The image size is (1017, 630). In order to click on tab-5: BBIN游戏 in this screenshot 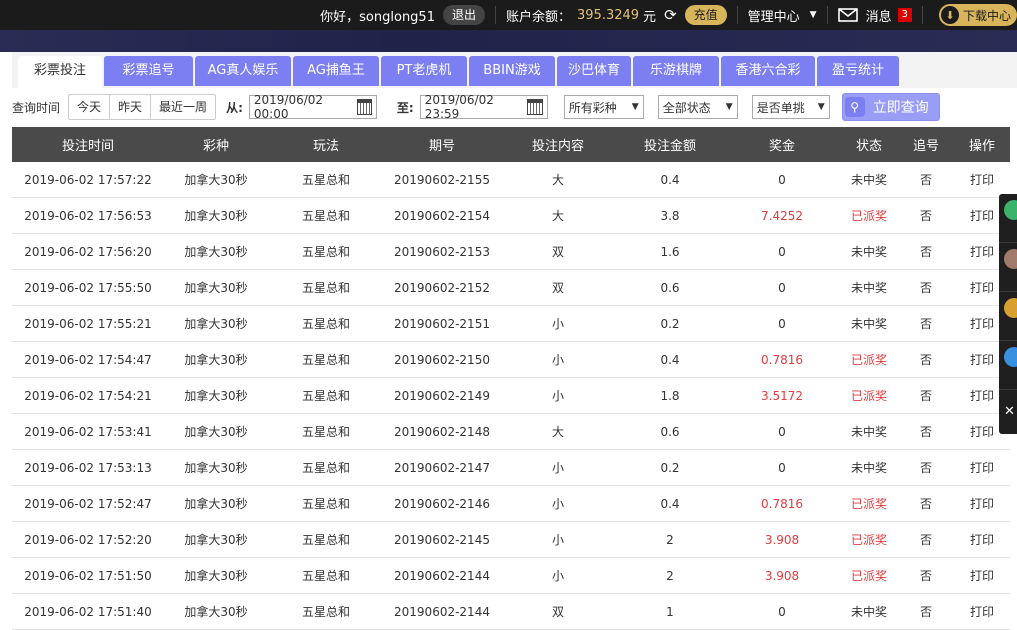, I will do `click(512, 71)`.